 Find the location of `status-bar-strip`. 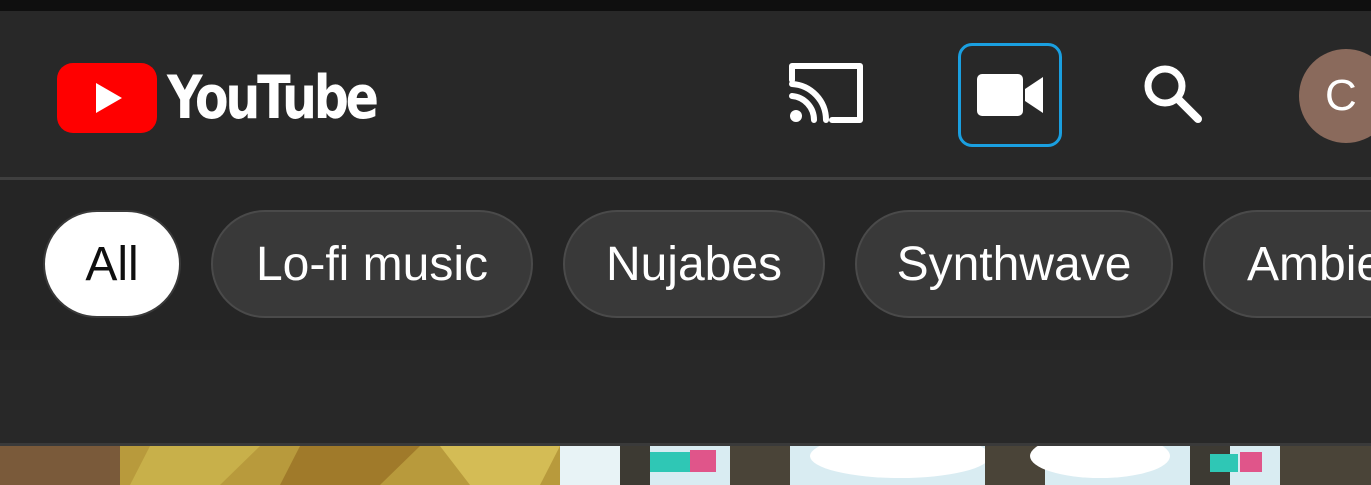

status-bar-strip is located at coordinates (685, 5).